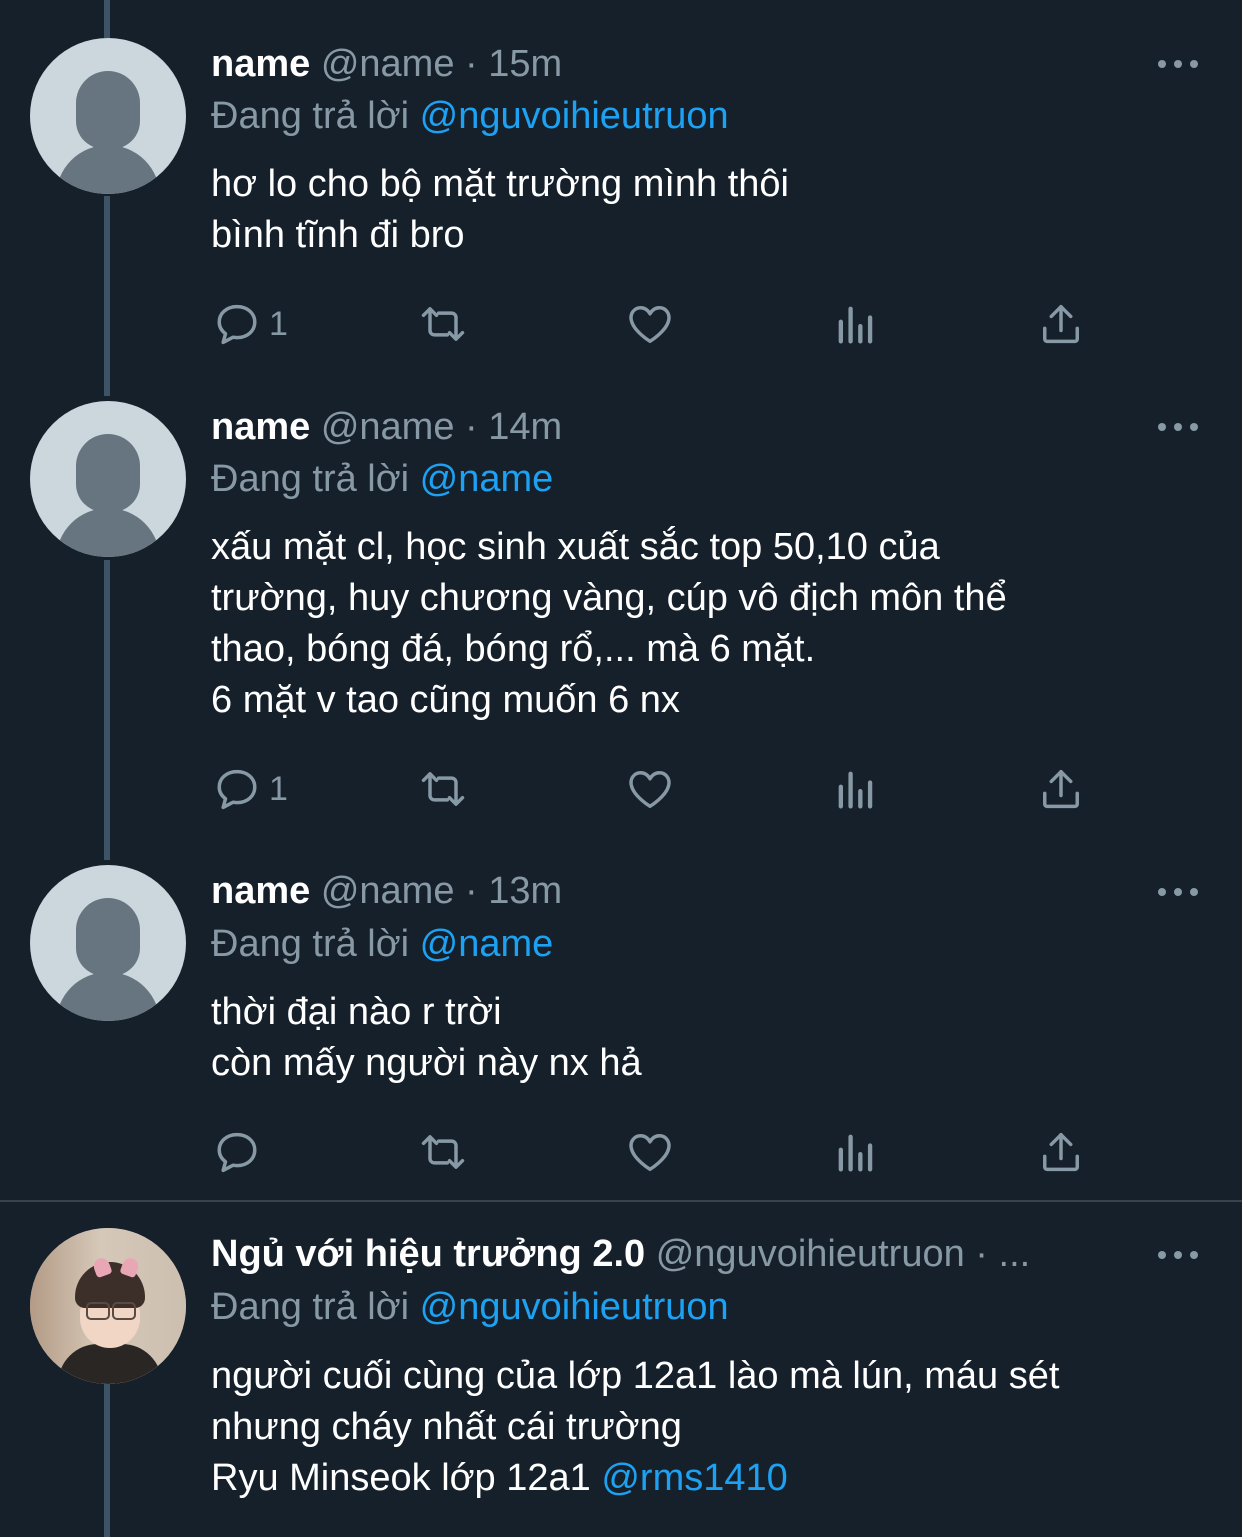 The width and height of the screenshot is (1242, 1537). Describe the element at coordinates (513, 649) in the screenshot. I see `tweet-text-line: thao, bóng đá, bóng rổ,... mà 6 mặt.` at that location.